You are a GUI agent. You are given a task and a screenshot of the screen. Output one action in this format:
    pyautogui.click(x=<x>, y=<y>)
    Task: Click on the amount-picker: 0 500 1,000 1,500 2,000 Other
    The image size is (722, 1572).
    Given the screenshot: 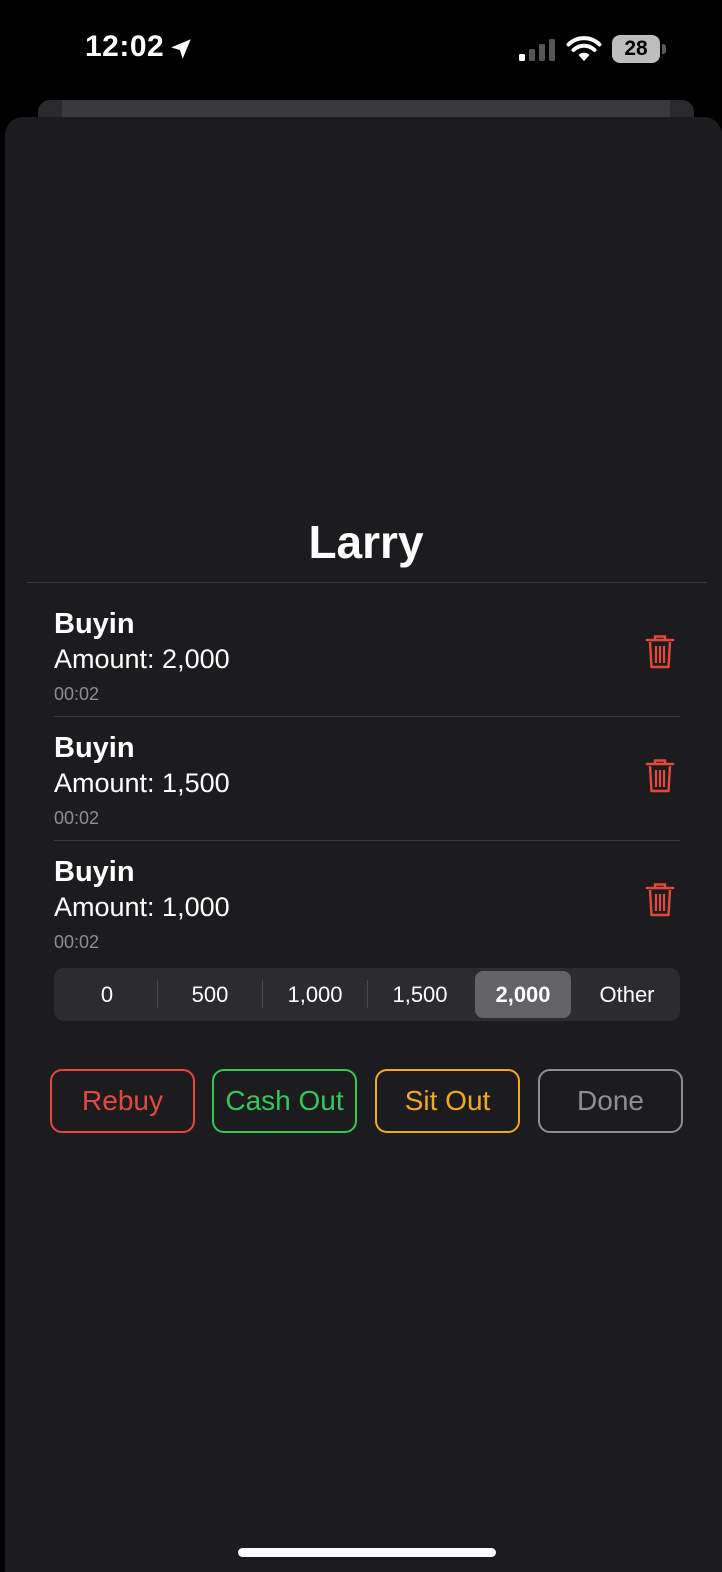 What is the action you would take?
    pyautogui.click(x=367, y=994)
    